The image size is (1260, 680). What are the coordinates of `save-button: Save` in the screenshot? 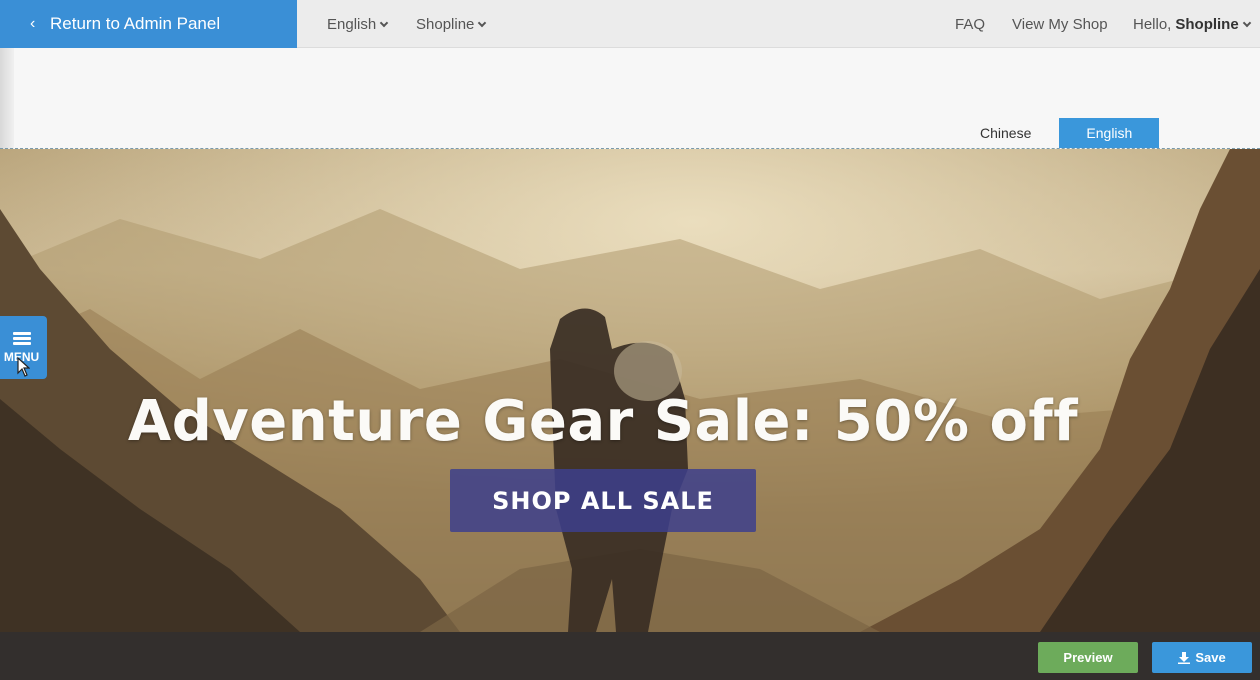 It's located at (1202, 657).